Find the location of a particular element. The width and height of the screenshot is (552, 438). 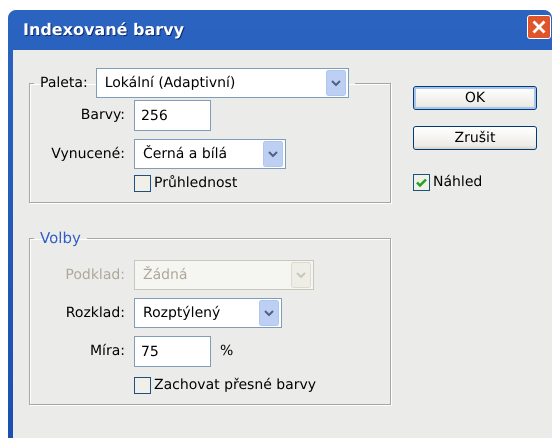

dropdown: Lokální (Adaptivní) is located at coordinates (222, 83).